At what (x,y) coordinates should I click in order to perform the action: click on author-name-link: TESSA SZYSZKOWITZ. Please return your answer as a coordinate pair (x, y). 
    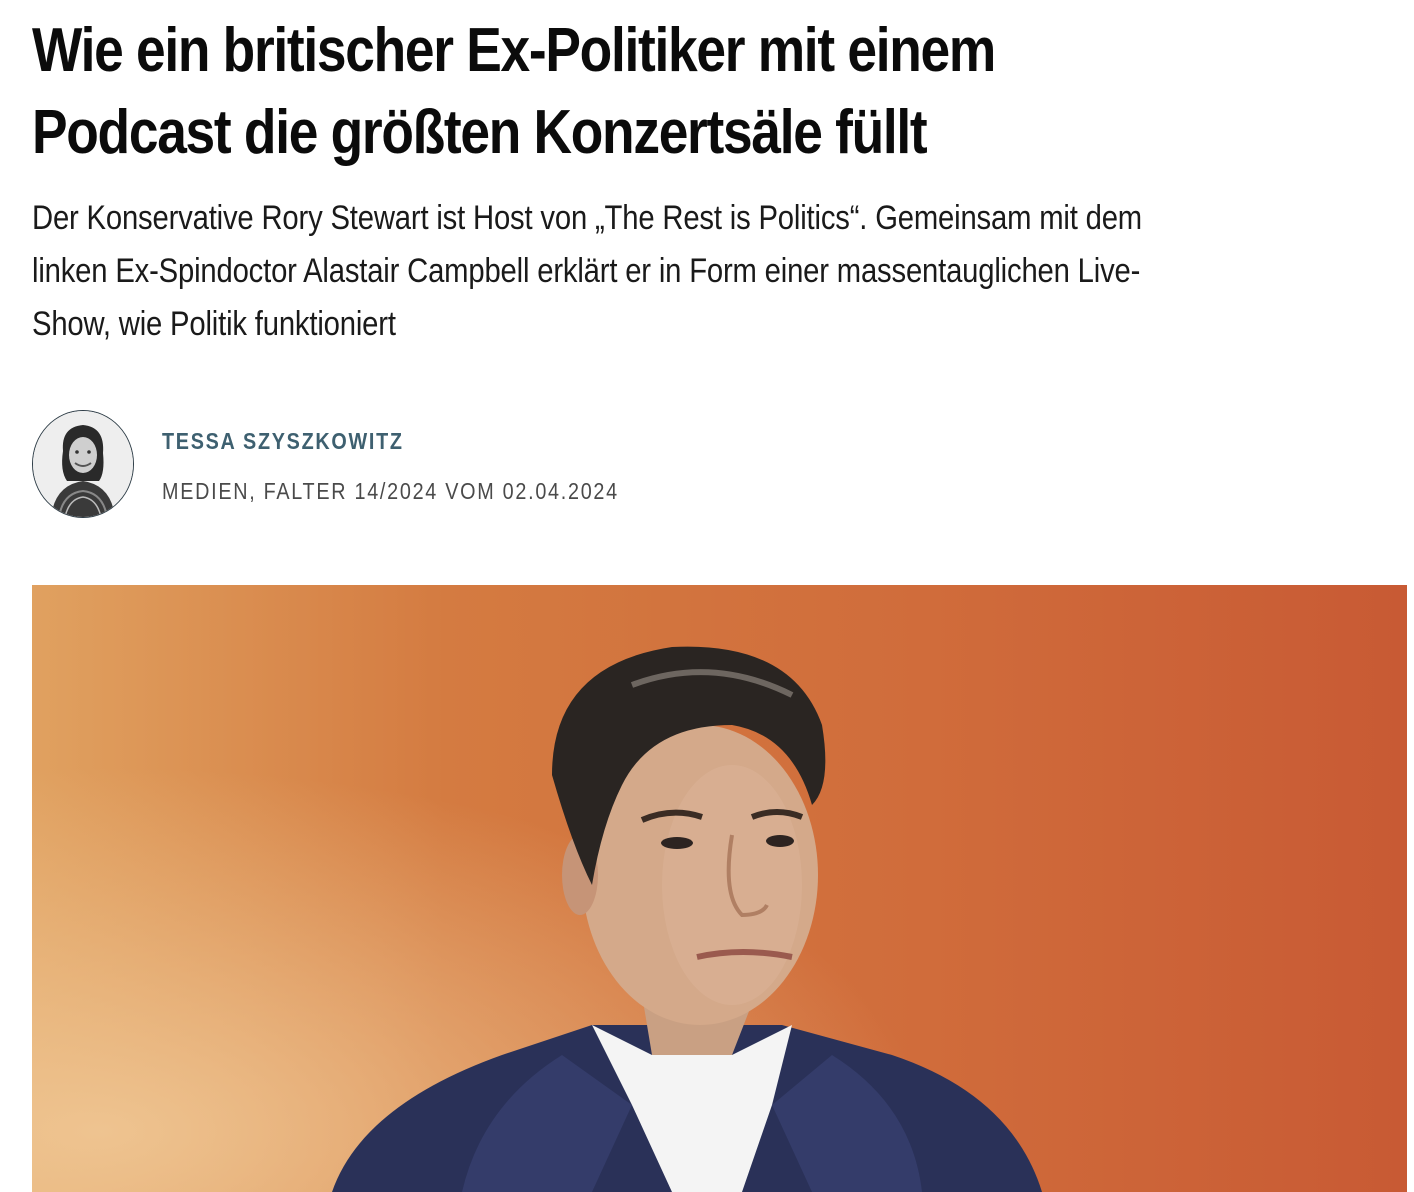
    Looking at the image, I should click on (283, 441).